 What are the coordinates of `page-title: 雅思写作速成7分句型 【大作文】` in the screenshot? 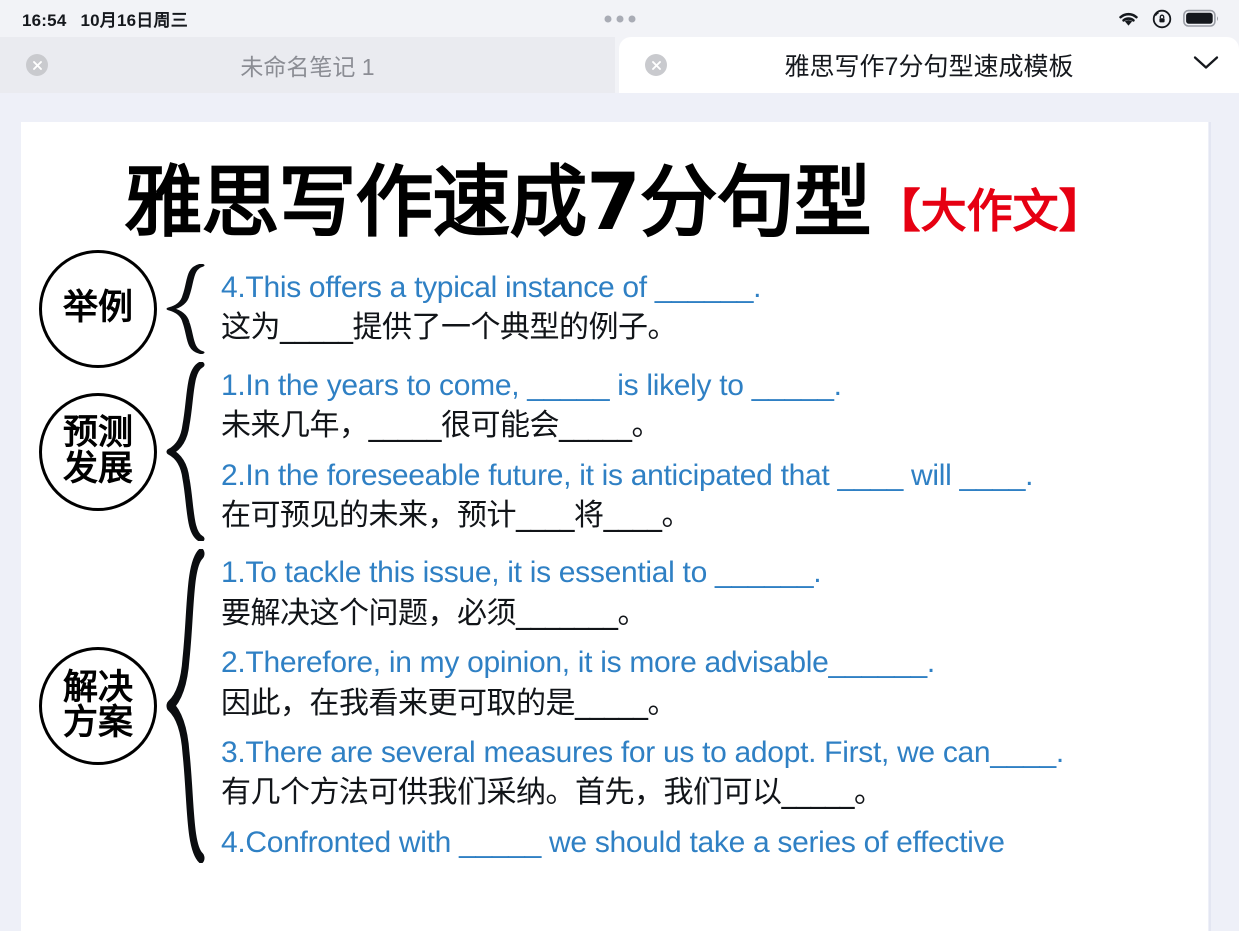 It's located at (614, 196).